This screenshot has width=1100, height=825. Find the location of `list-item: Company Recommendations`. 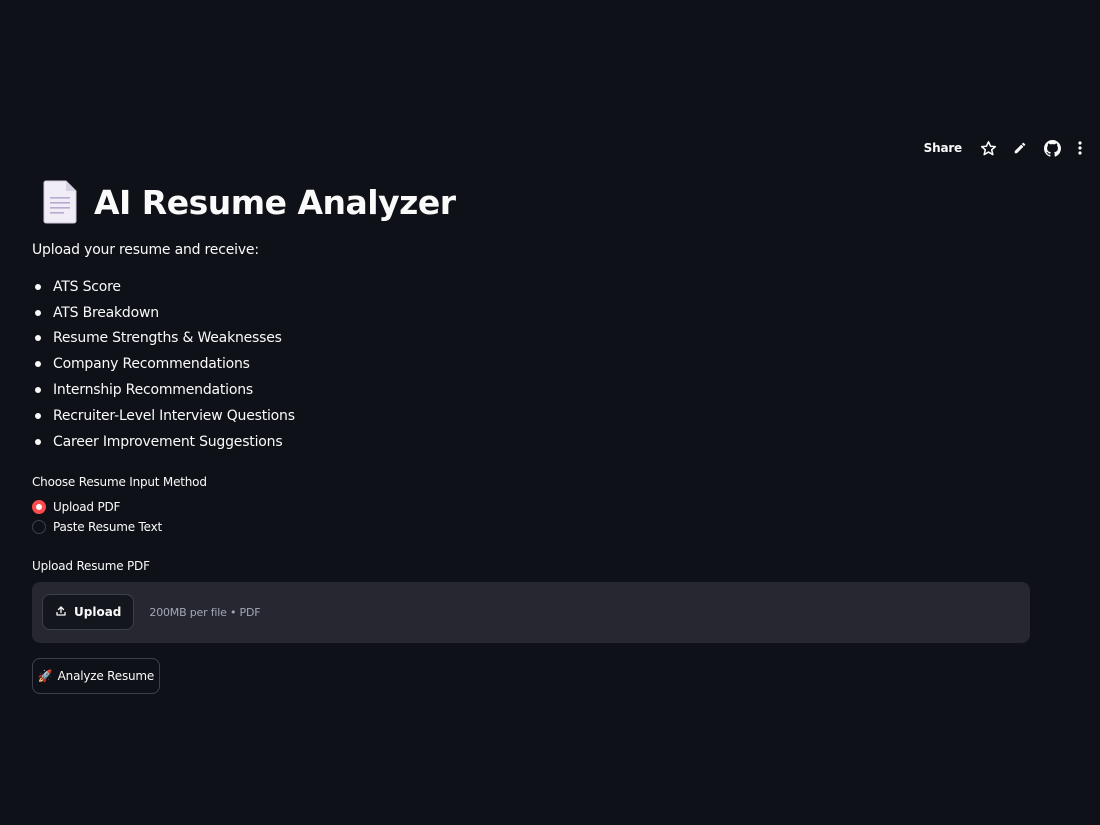

list-item: Company Recommendations is located at coordinates (531, 364).